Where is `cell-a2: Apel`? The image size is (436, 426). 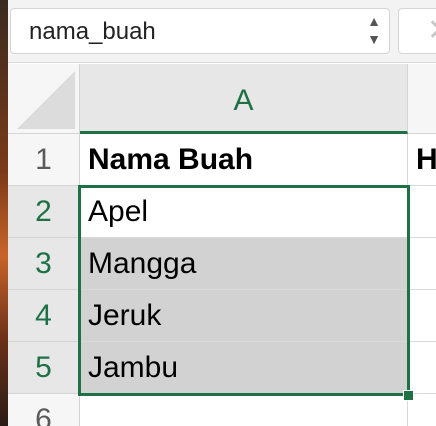 cell-a2: Apel is located at coordinates (244, 212).